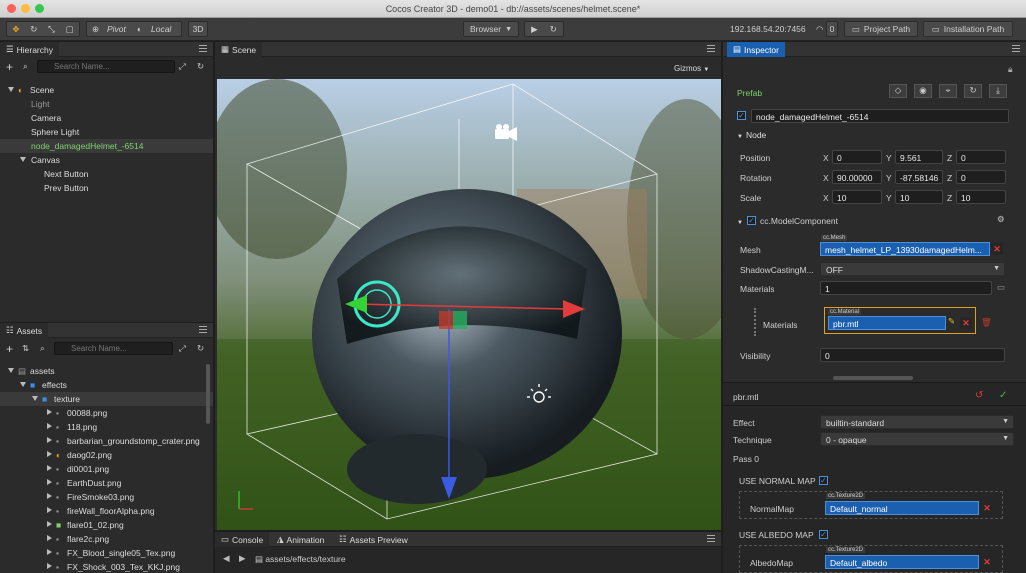 This screenshot has height=573, width=1026. What do you see at coordinates (106, 469) in the screenshot?
I see `asset-item: ▪ di0001.png` at bounding box center [106, 469].